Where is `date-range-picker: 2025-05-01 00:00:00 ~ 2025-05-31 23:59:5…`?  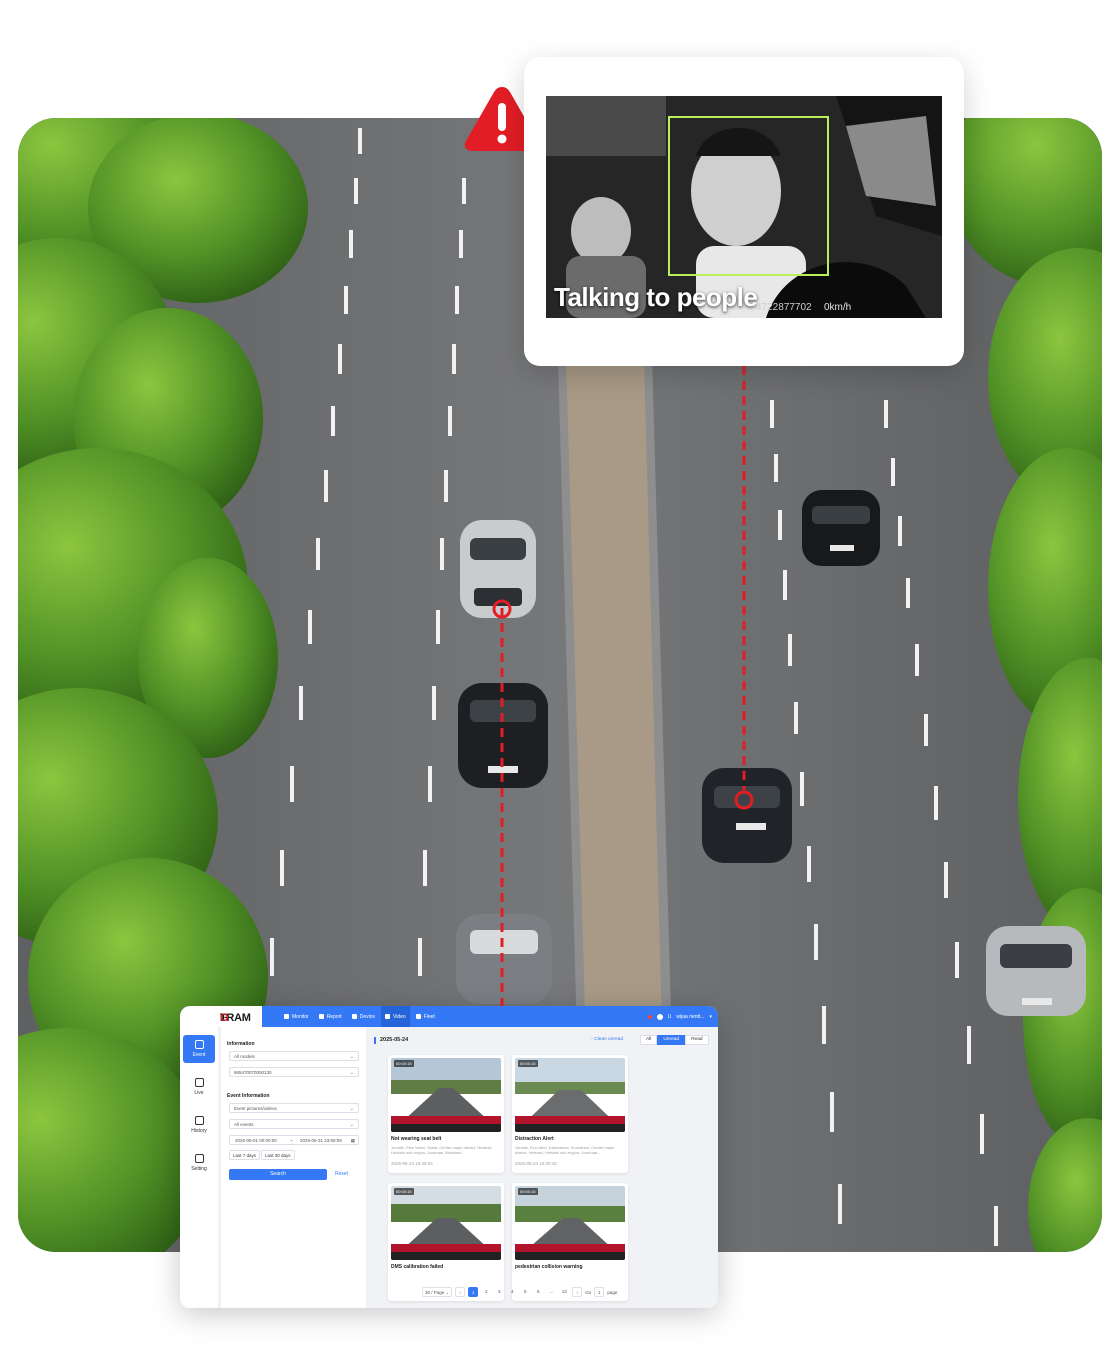
date-range-picker: 2025-05-01 00:00:00 ~ 2025-05-31 23:59:5… is located at coordinates (294, 1140).